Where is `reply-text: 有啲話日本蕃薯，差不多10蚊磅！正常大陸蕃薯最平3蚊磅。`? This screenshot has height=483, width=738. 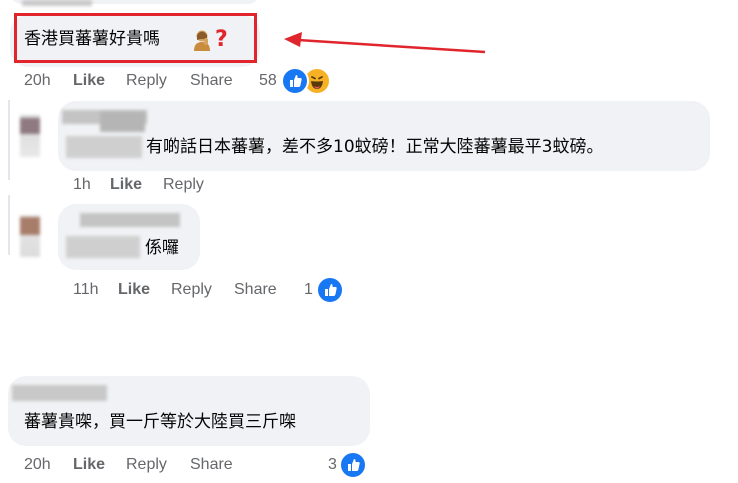 reply-text: 有啲話日本蕃薯，差不多10蚊磅！正常大陸蕃薯最平3蚊磅。 is located at coordinates (375, 147).